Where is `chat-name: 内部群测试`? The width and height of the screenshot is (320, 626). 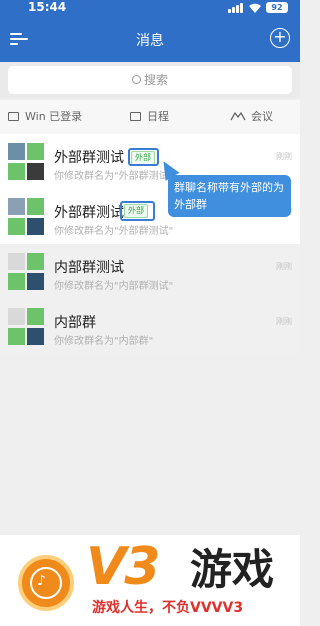
chat-name: 内部群测试 is located at coordinates (89, 268).